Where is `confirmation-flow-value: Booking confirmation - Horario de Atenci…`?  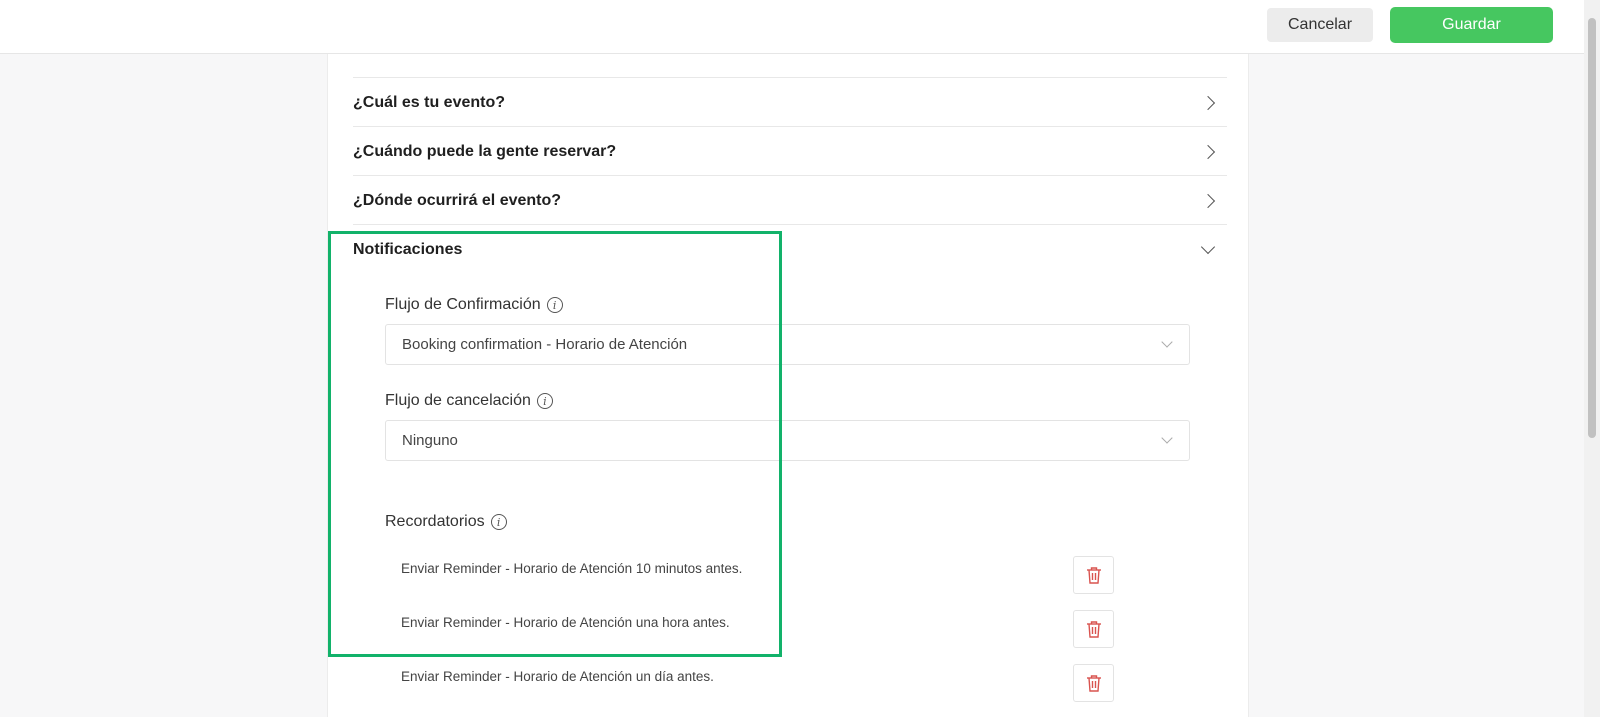 confirmation-flow-value: Booking confirmation - Horario de Atenci… is located at coordinates (545, 344).